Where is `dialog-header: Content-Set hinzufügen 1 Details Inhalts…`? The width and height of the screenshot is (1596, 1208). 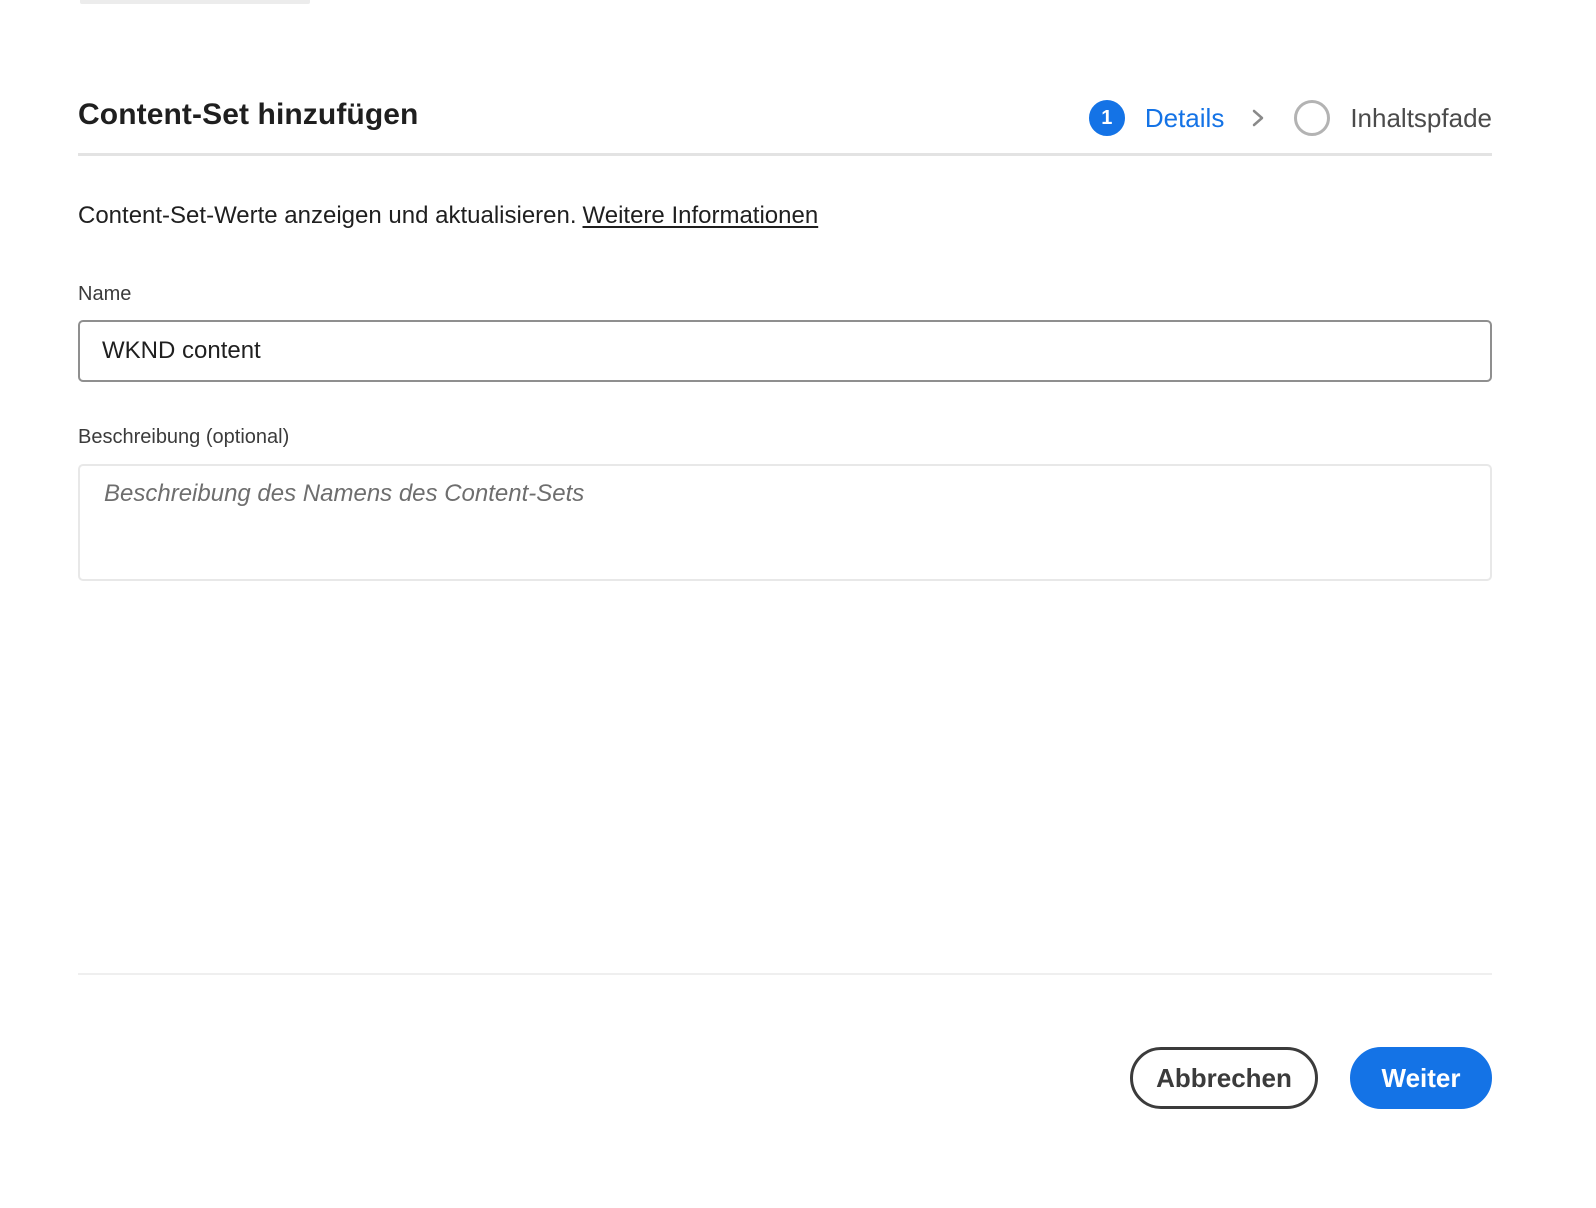 dialog-header: Content-Set hinzufügen 1 Details Inhalts… is located at coordinates (785, 122).